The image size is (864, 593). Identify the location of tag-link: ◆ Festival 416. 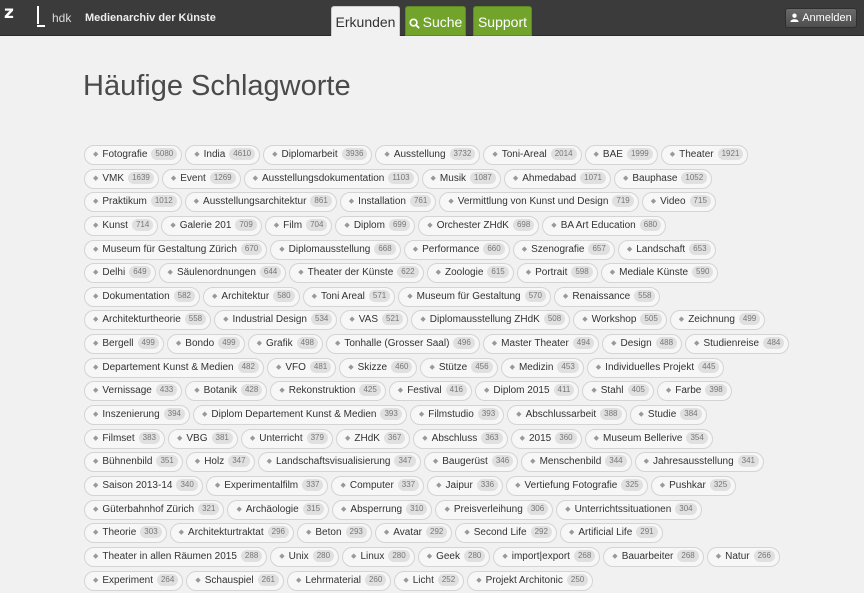
(430, 391).